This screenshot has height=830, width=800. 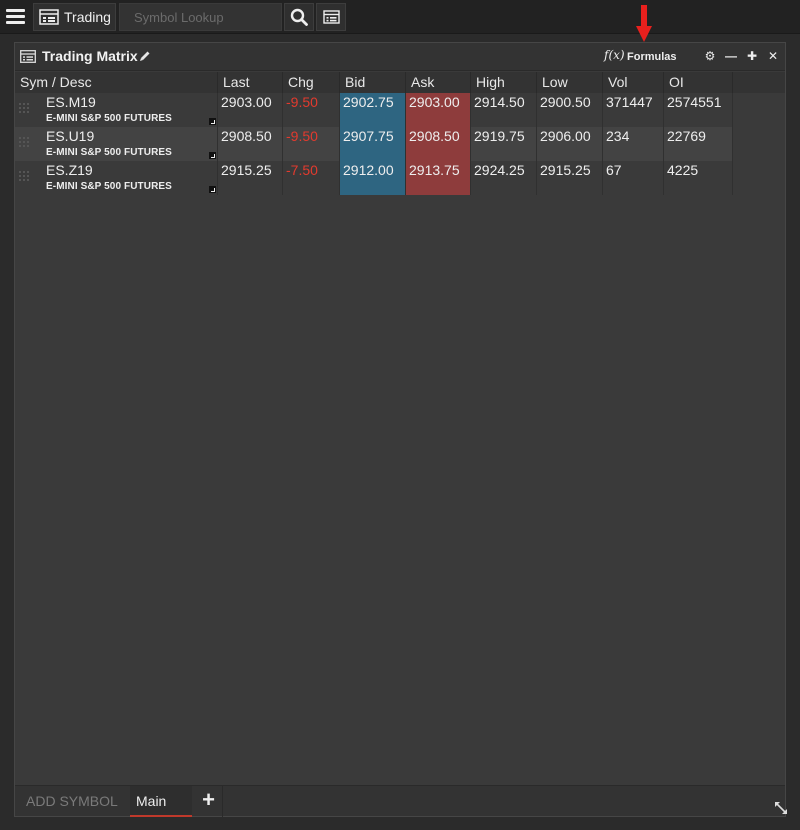 What do you see at coordinates (400, 801) in the screenshot?
I see `bottom-tab-bar: ADD SYMBOL Main +` at bounding box center [400, 801].